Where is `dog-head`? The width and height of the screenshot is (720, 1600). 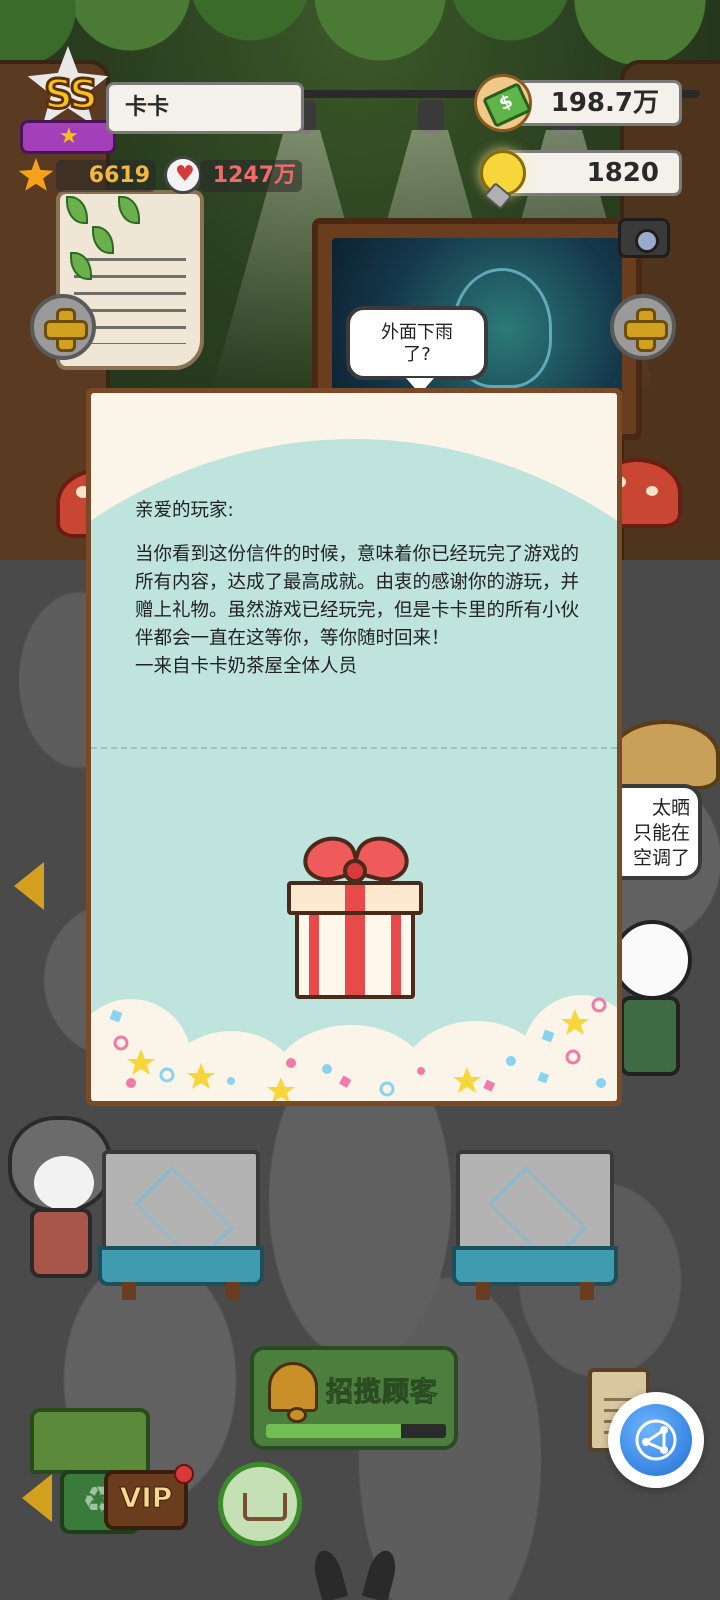 dog-head is located at coordinates (60, 1164).